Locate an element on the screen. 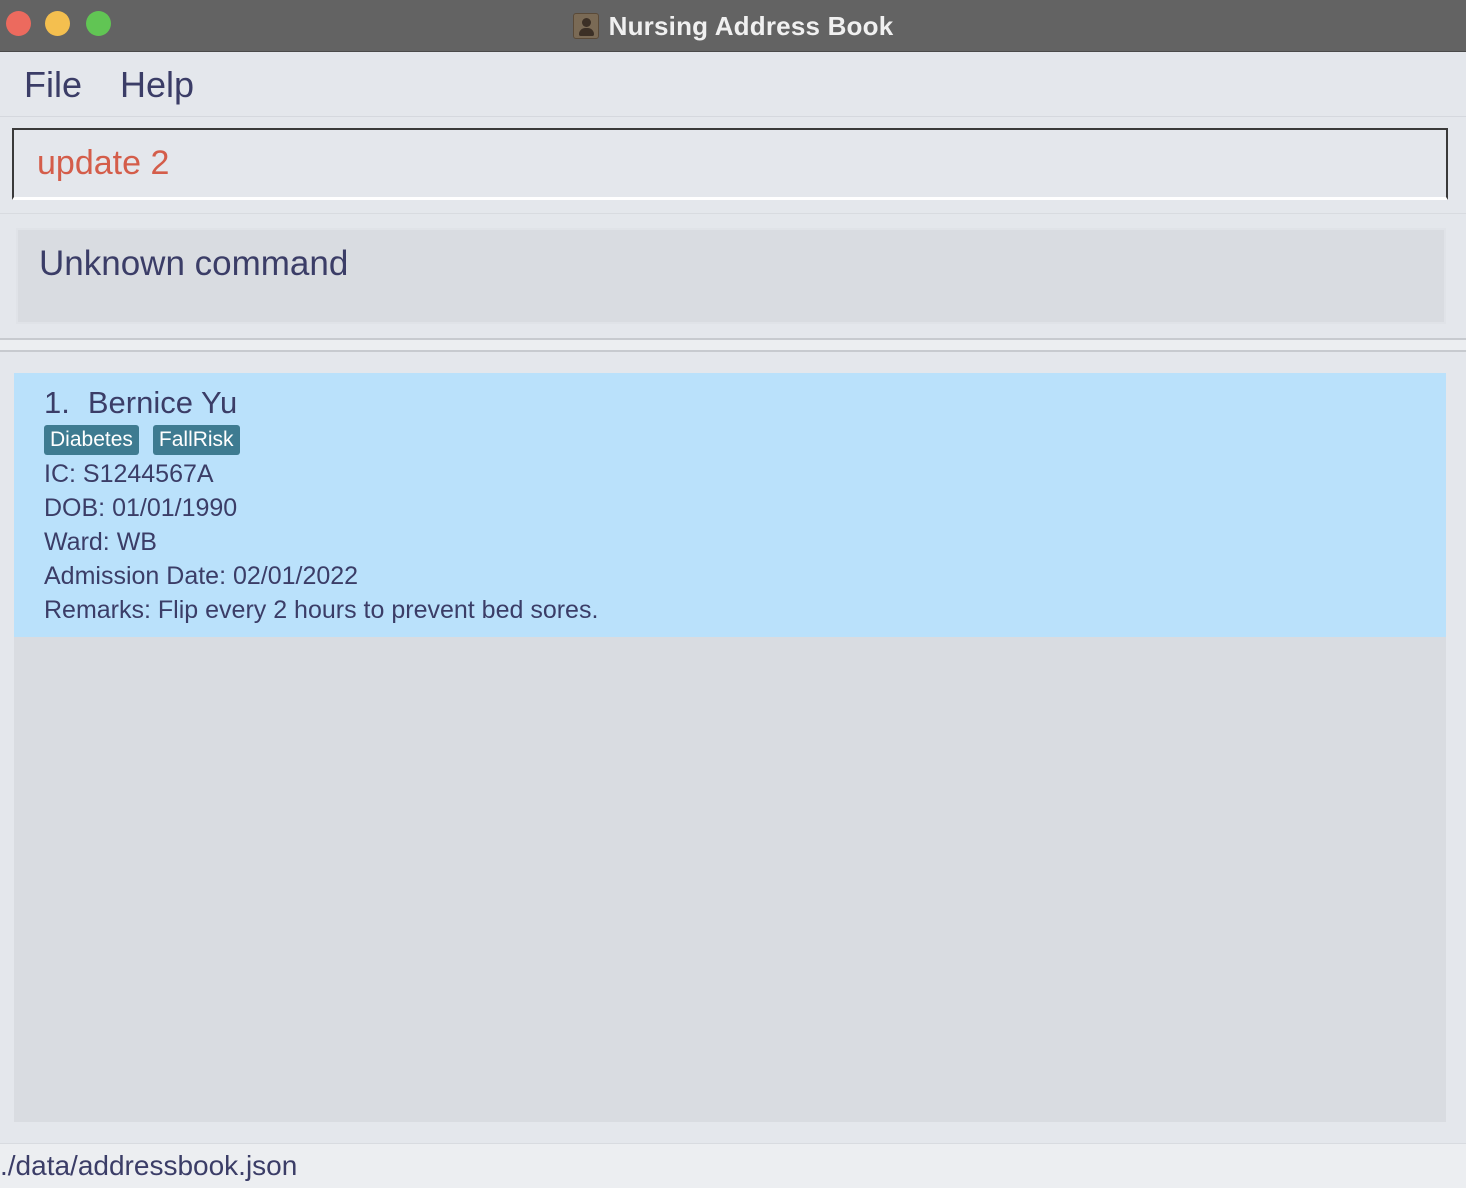 This screenshot has height=1188, width=1466. patient-card-header: 1. Bernice Yu is located at coordinates (745, 403).